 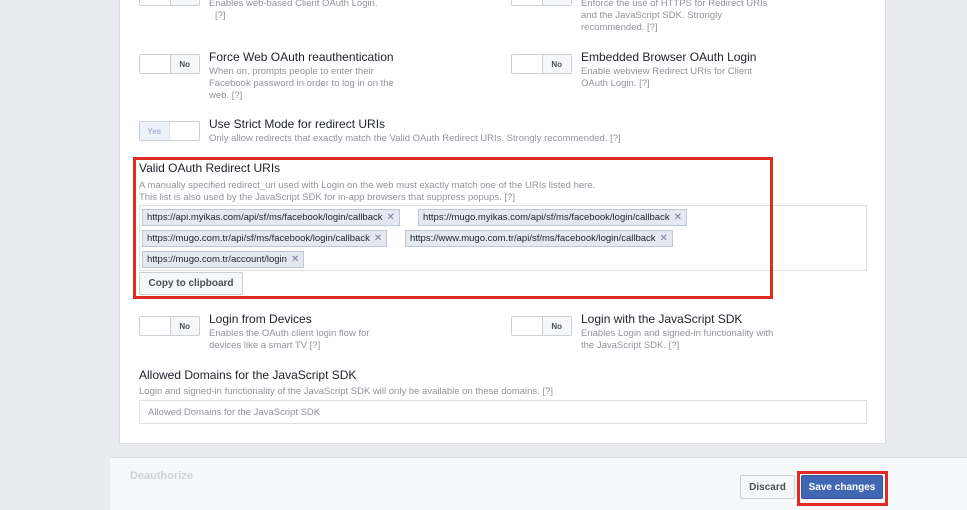 I want to click on force-web-oauth-title: Force Web OAuth reauthentication, so click(x=301, y=57).